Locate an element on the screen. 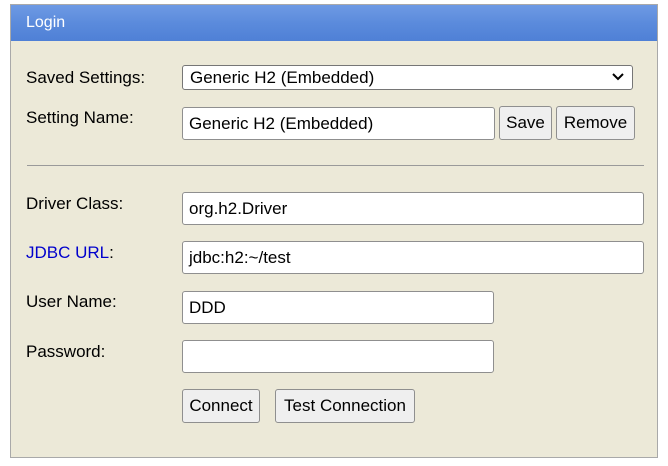 This screenshot has height=466, width=668. save-button: Save is located at coordinates (525, 123).